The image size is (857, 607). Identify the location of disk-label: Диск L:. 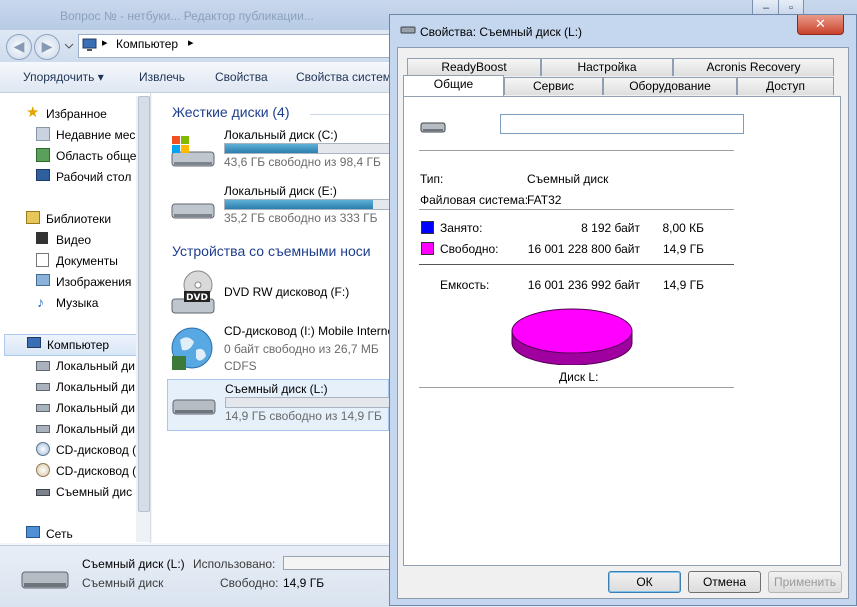
(579, 377).